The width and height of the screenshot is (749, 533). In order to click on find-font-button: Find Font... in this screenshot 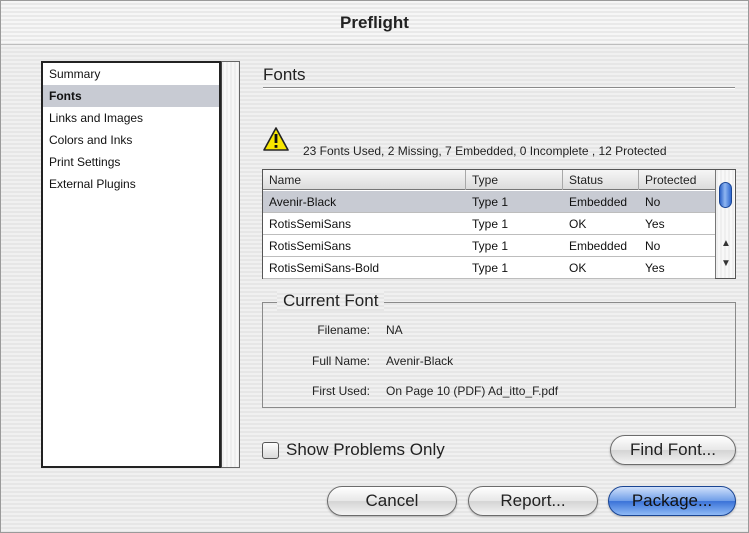, I will do `click(673, 450)`.